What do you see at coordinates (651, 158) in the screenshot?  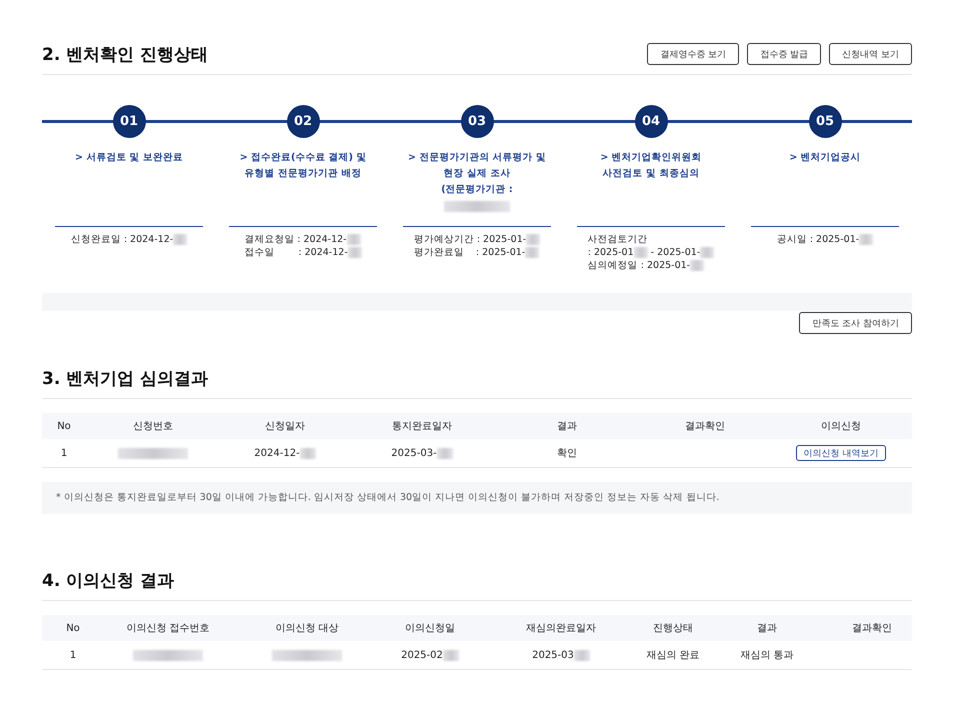 I see `step-title: > 벤처기업확인위원회` at bounding box center [651, 158].